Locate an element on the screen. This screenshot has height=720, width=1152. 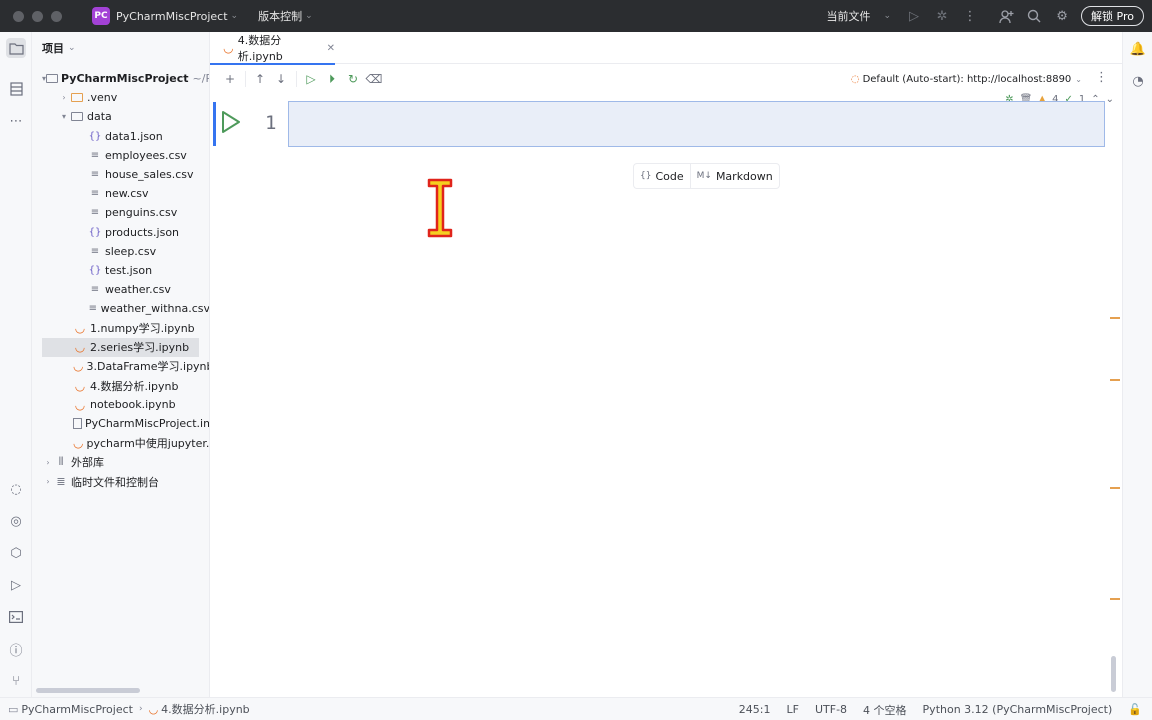
tree-item-label: employees.csv is located at coordinates (146, 155).